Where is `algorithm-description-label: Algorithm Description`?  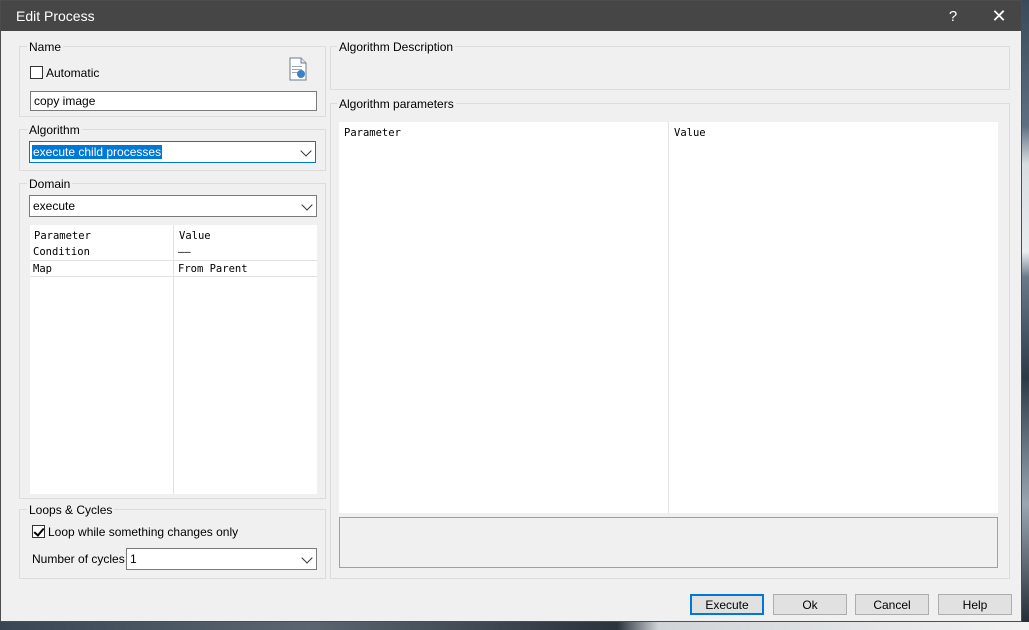 algorithm-description-label: Algorithm Description is located at coordinates (396, 47).